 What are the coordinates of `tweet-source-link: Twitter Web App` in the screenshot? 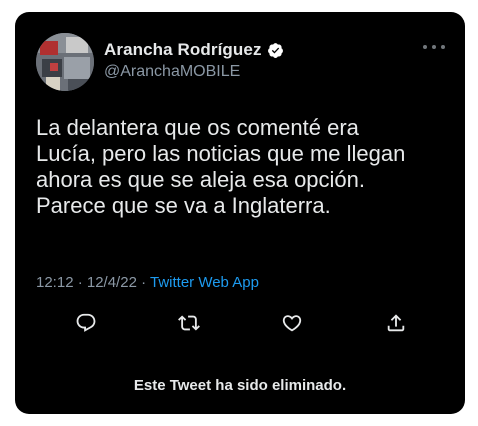 It's located at (204, 282).